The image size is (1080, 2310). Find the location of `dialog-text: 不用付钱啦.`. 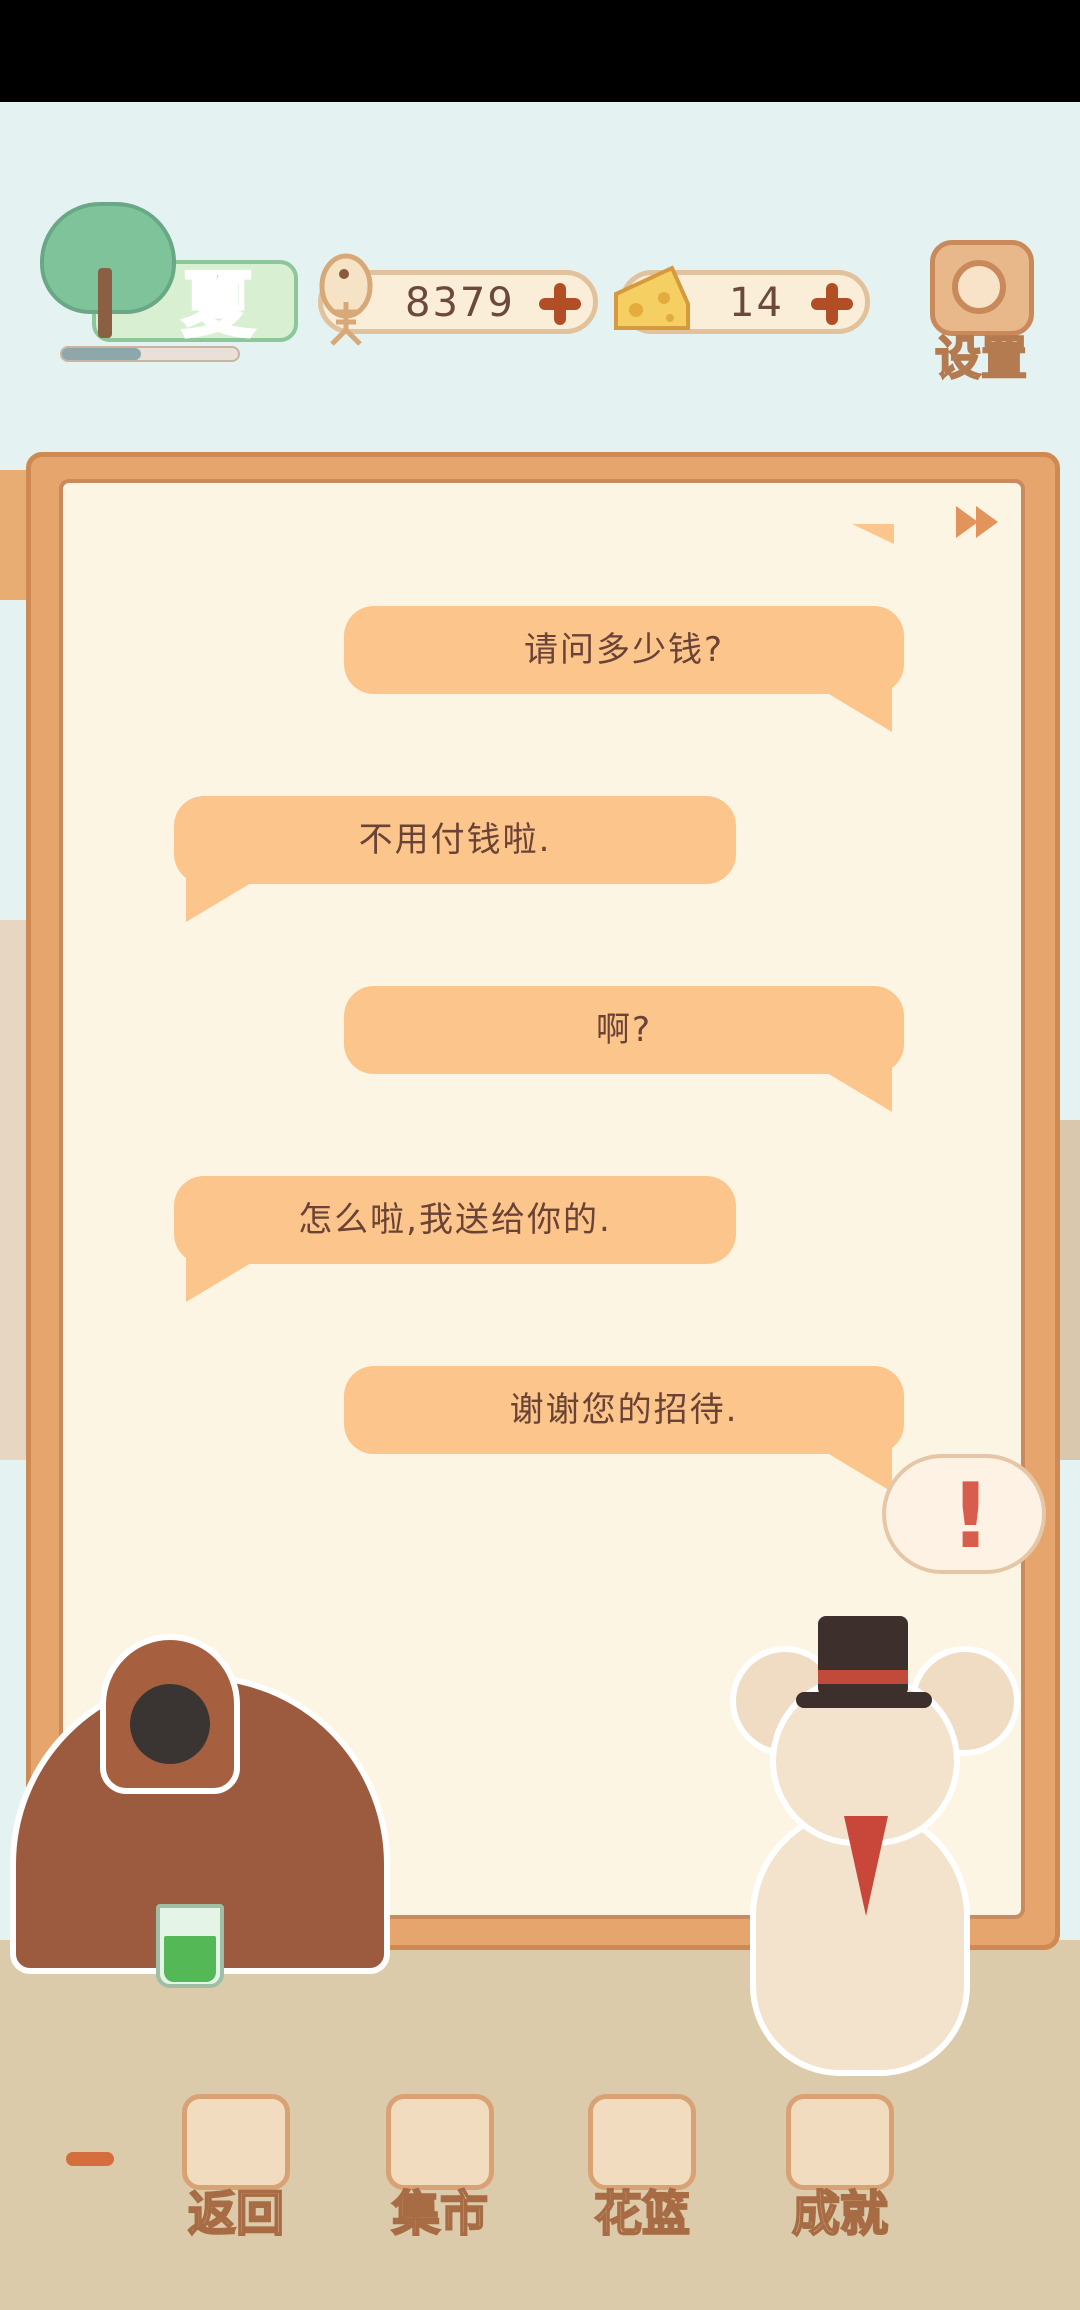

dialog-text: 不用付钱啦. is located at coordinates (455, 840).